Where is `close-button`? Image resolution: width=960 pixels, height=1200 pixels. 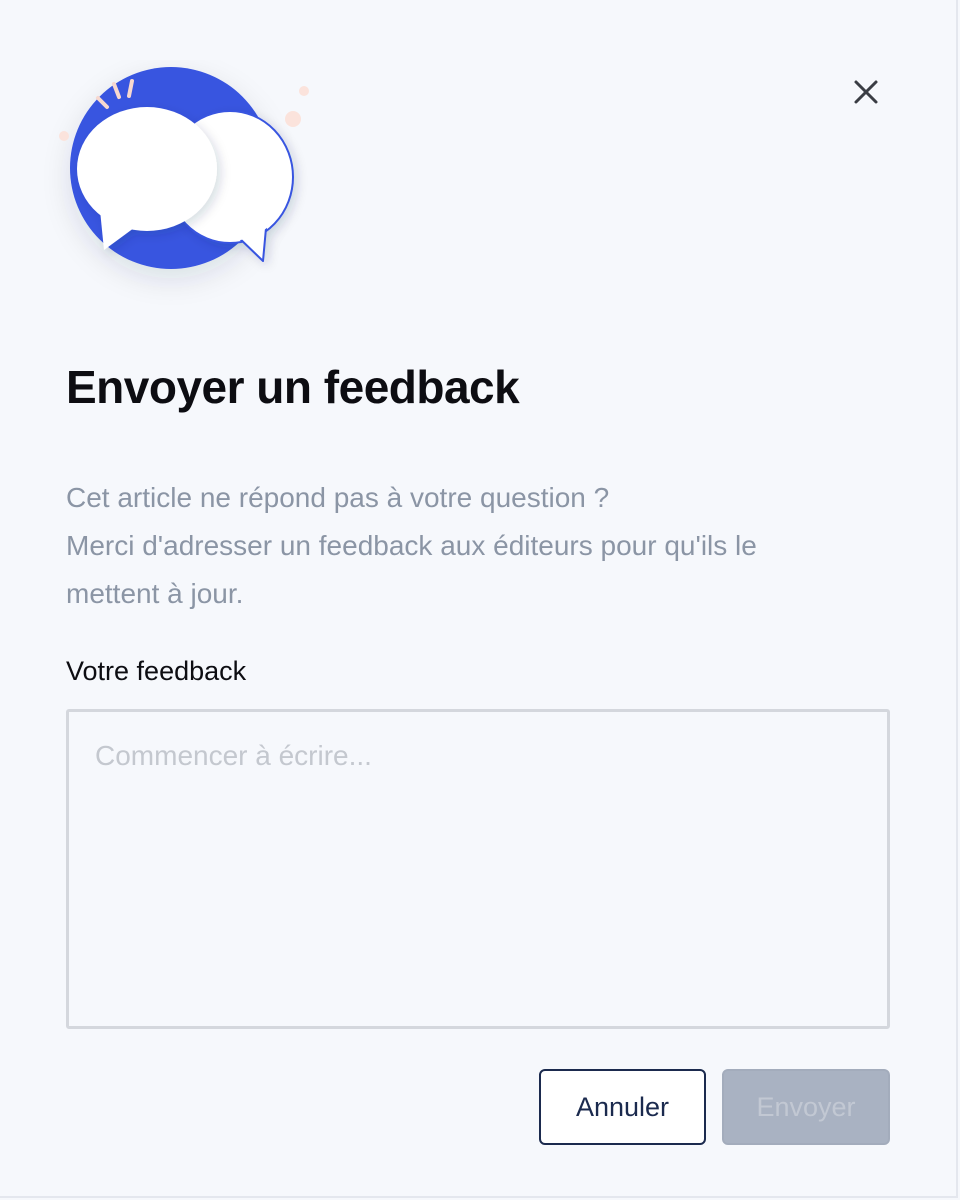 close-button is located at coordinates (866, 92).